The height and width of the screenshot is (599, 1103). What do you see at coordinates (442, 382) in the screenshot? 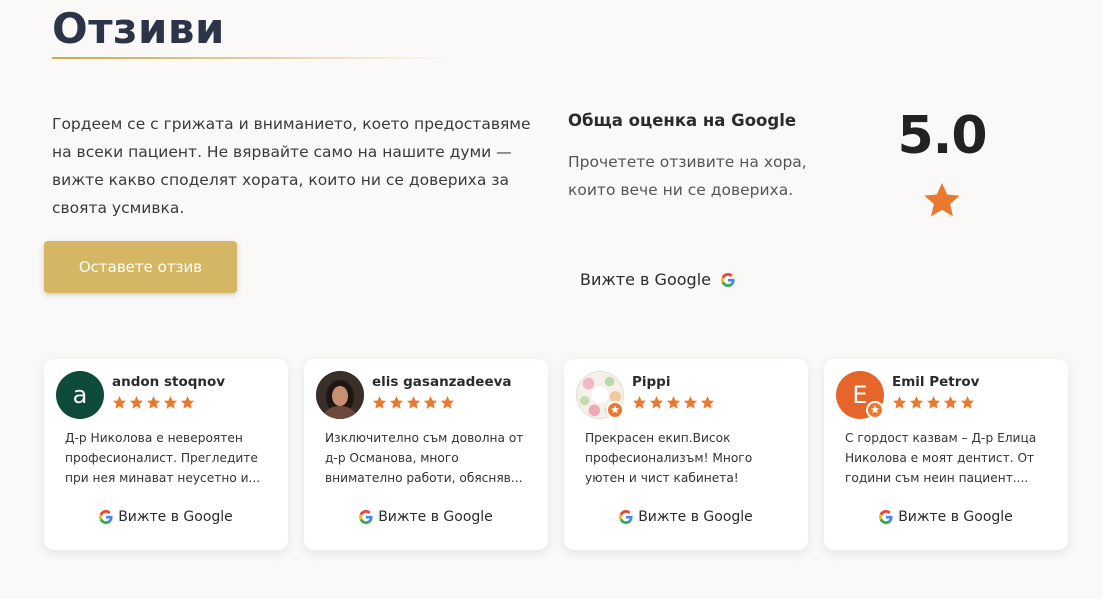
I see `reviewer-name: elis gasanzadeeva` at bounding box center [442, 382].